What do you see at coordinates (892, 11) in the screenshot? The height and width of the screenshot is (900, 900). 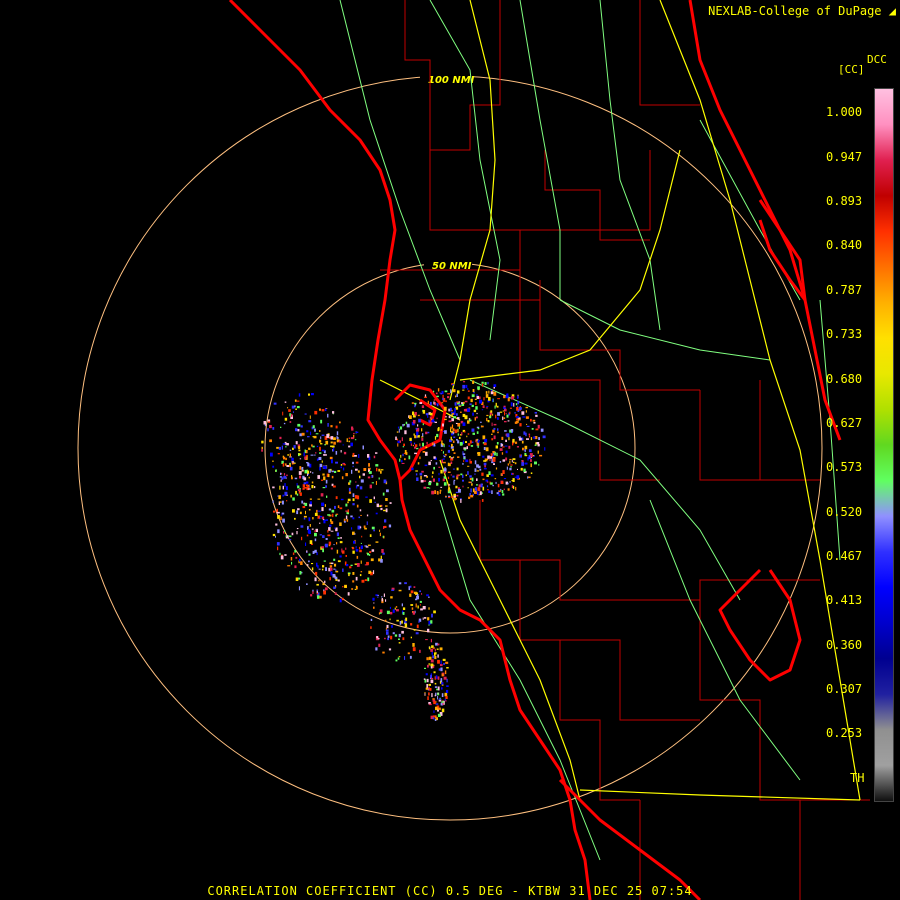 I see `logo-icon: ◢` at bounding box center [892, 11].